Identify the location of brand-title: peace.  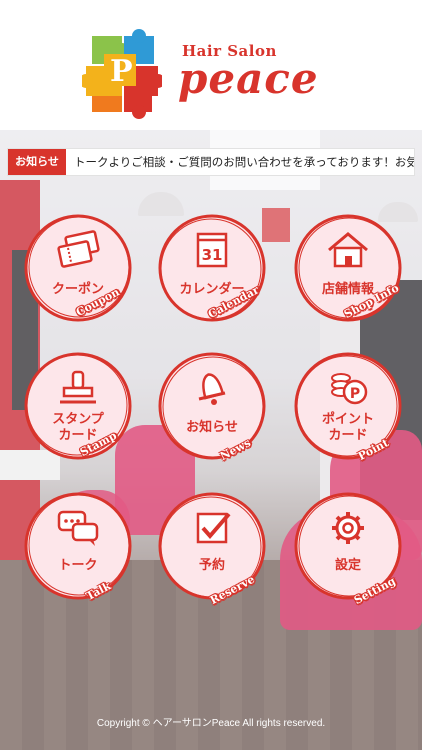
(248, 78).